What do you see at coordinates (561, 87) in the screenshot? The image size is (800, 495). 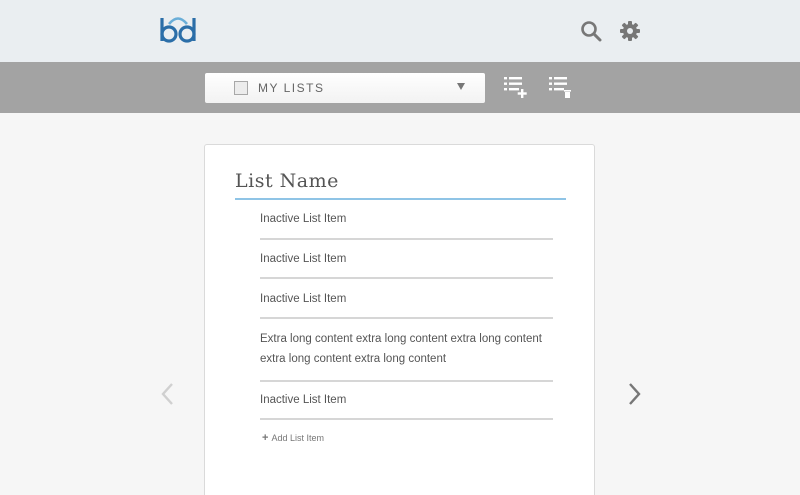 I see `delete-list-icon` at bounding box center [561, 87].